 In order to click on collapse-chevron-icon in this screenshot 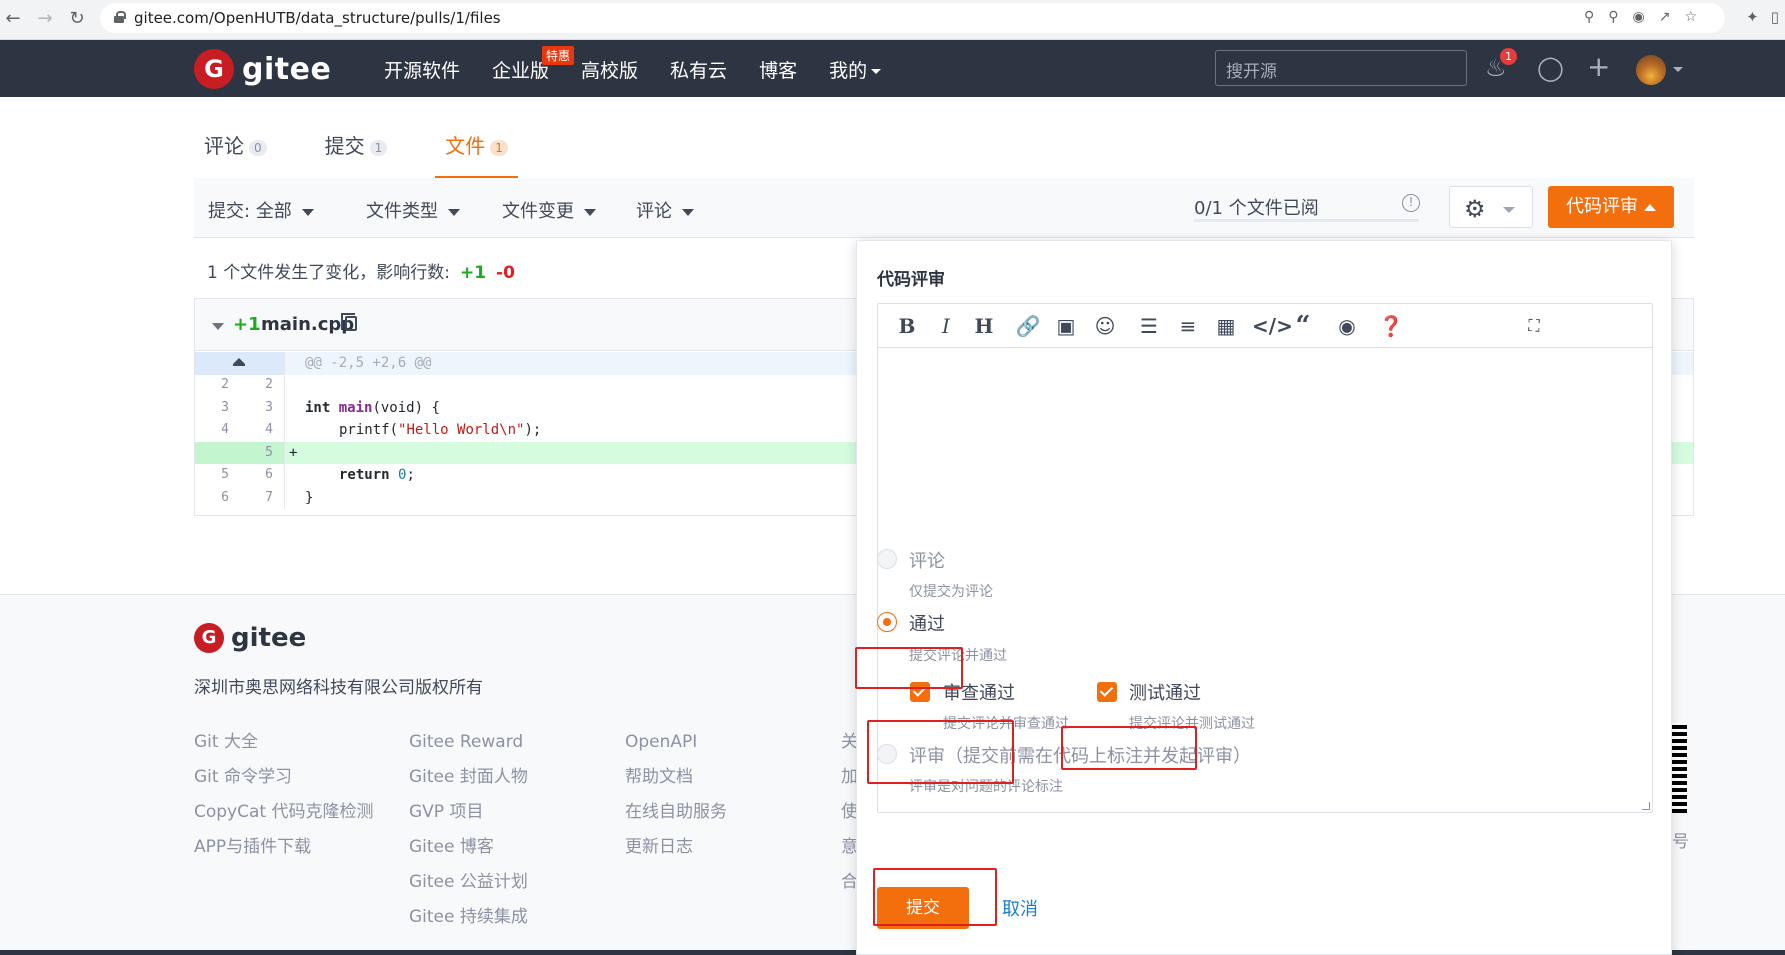, I will do `click(218, 326)`.